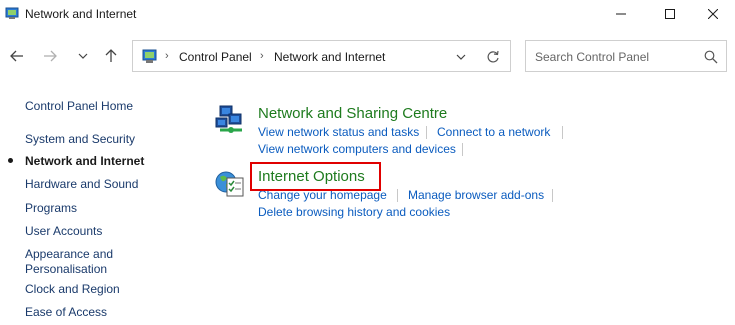 This screenshot has width=735, height=325. I want to click on refresh-button, so click(493, 57).